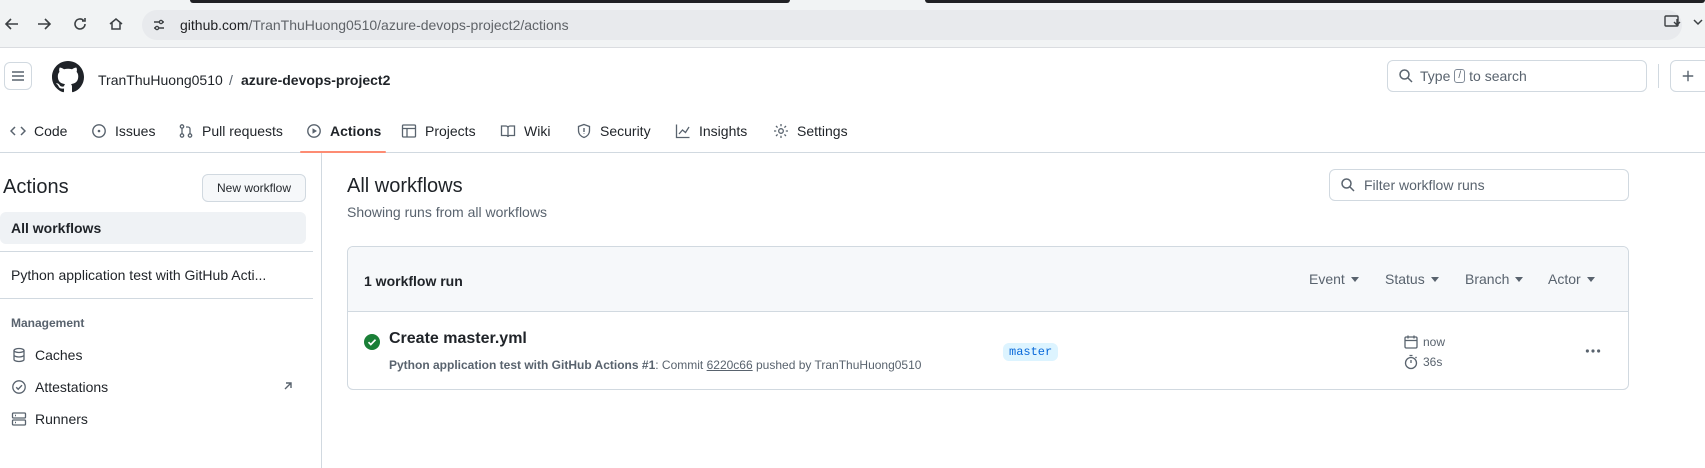 The width and height of the screenshot is (1705, 468). I want to click on create-new-button, so click(1687, 76).